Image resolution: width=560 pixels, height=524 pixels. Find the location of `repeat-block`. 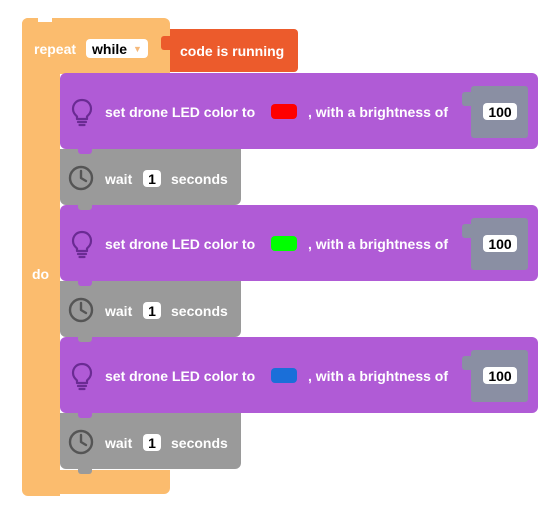

repeat-block is located at coordinates (41, 257).